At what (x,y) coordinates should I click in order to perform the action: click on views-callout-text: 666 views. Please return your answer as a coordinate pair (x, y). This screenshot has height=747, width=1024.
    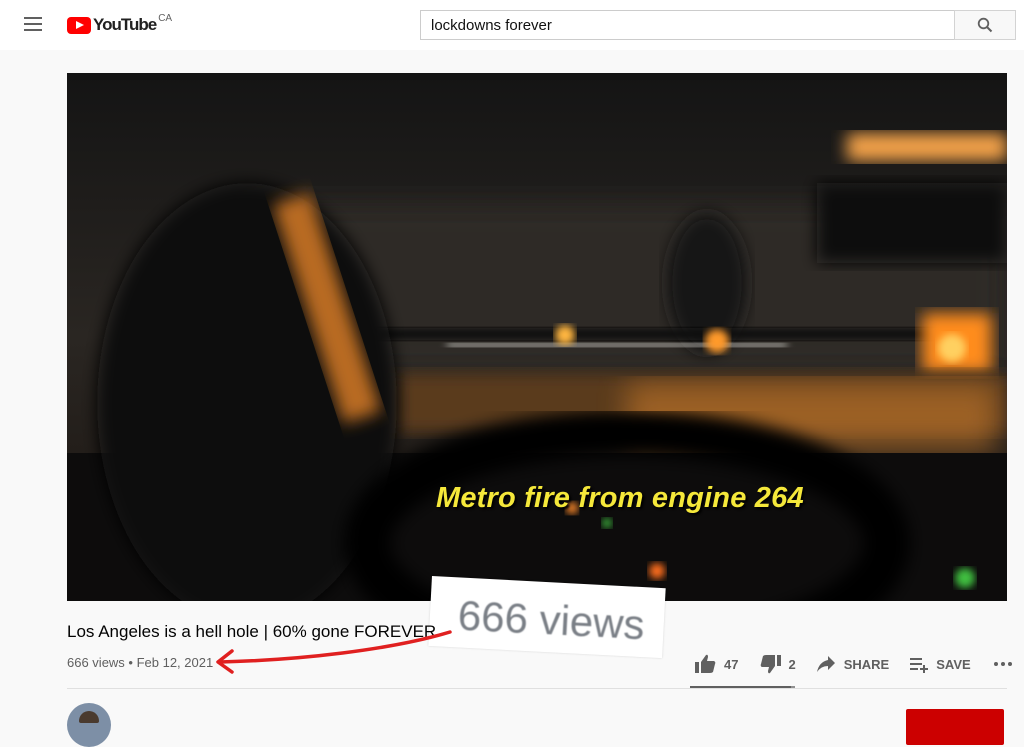
    Looking at the image, I should click on (551, 620).